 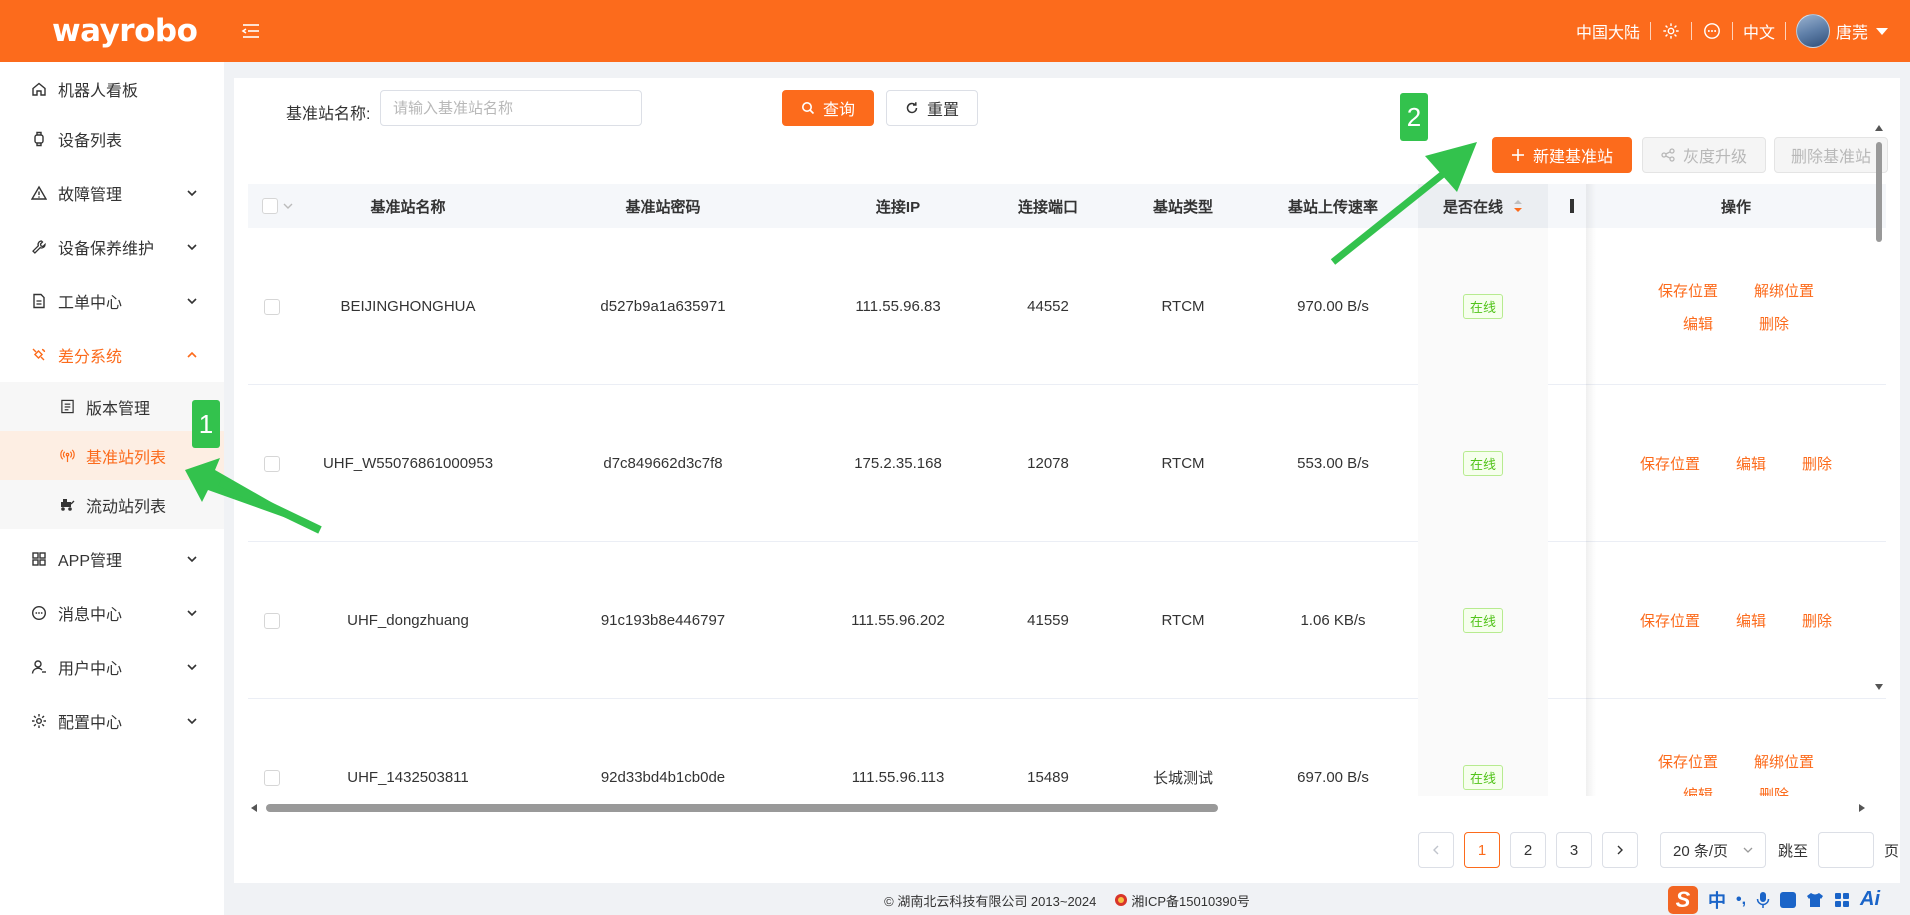 I want to click on sidebar-item-work-orders: 工单中心, so click(x=112, y=301).